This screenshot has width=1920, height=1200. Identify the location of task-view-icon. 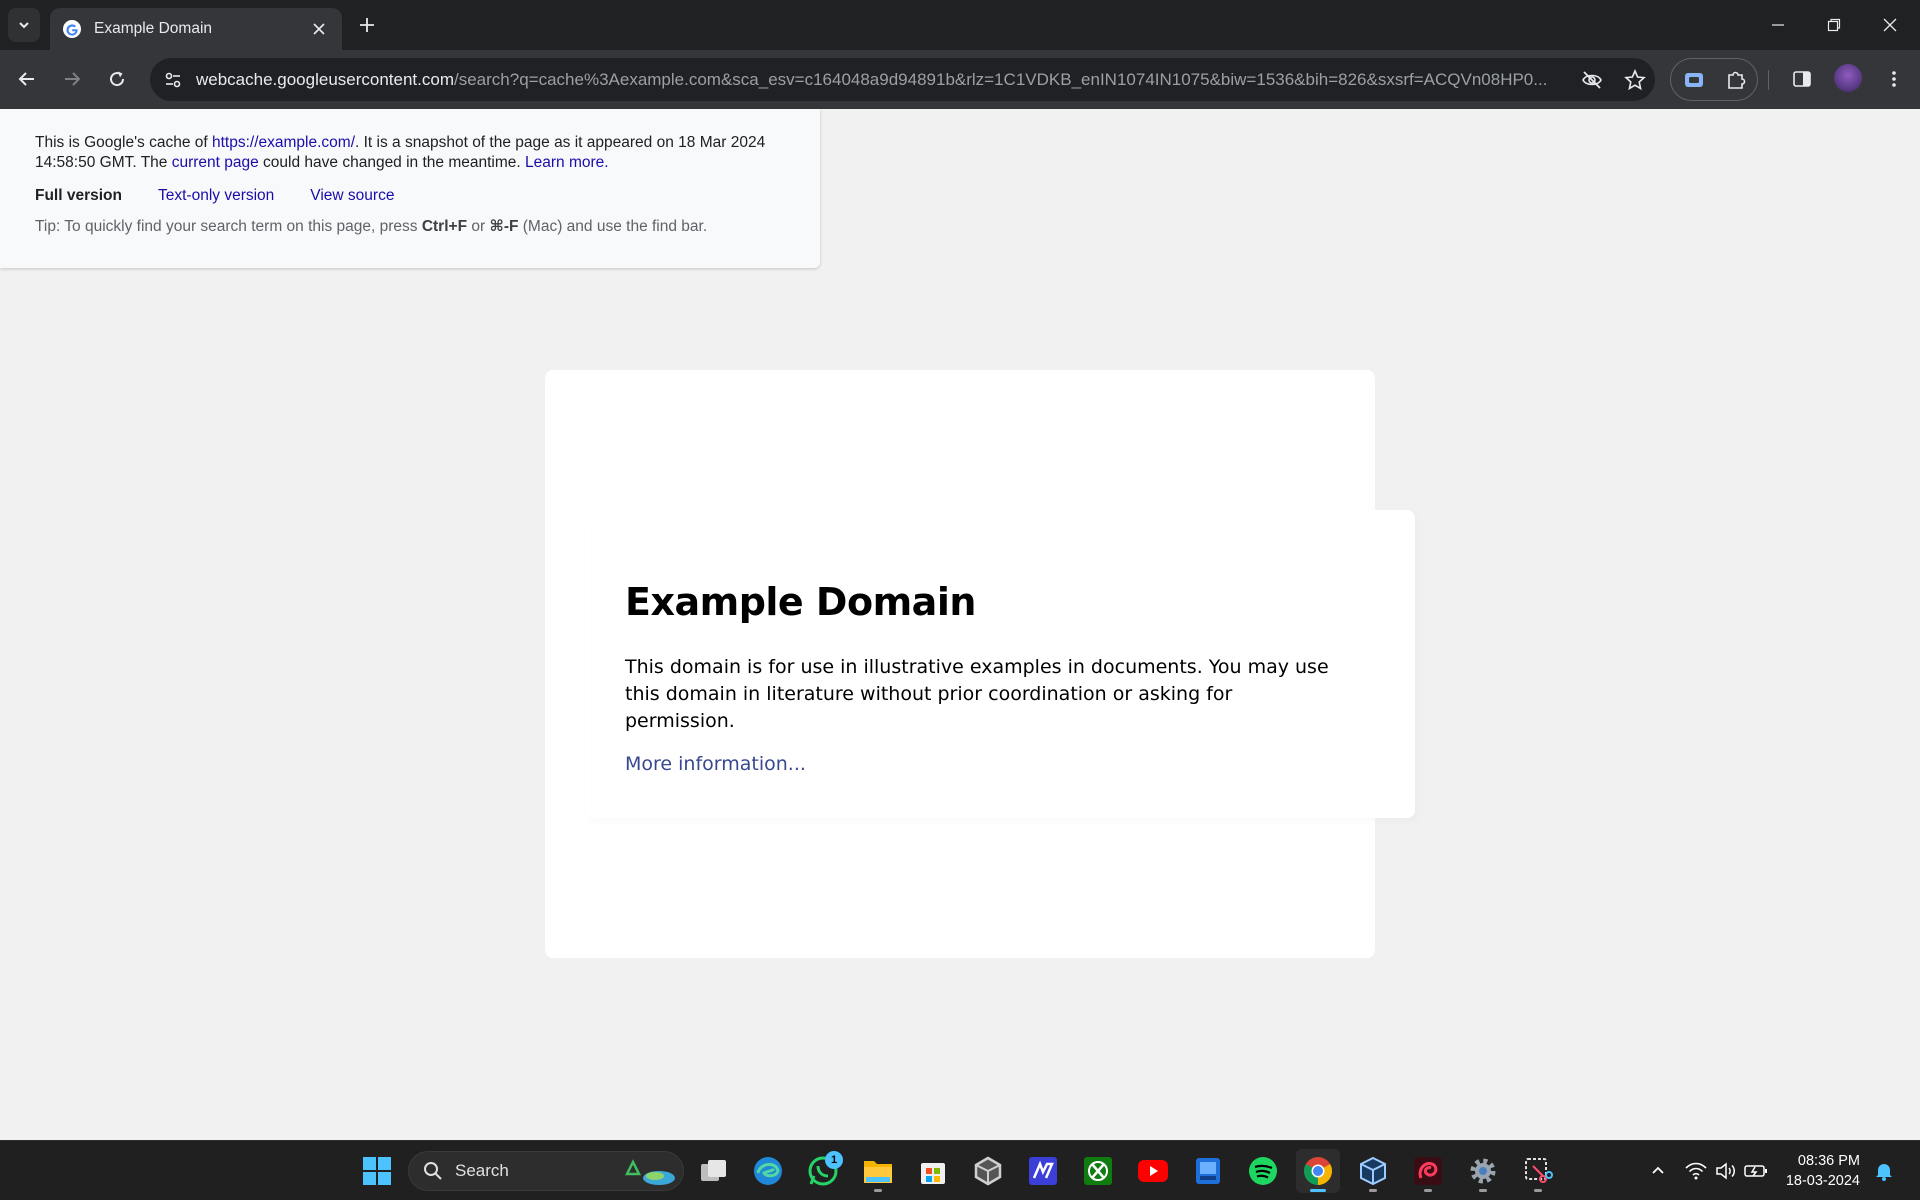
(713, 1170).